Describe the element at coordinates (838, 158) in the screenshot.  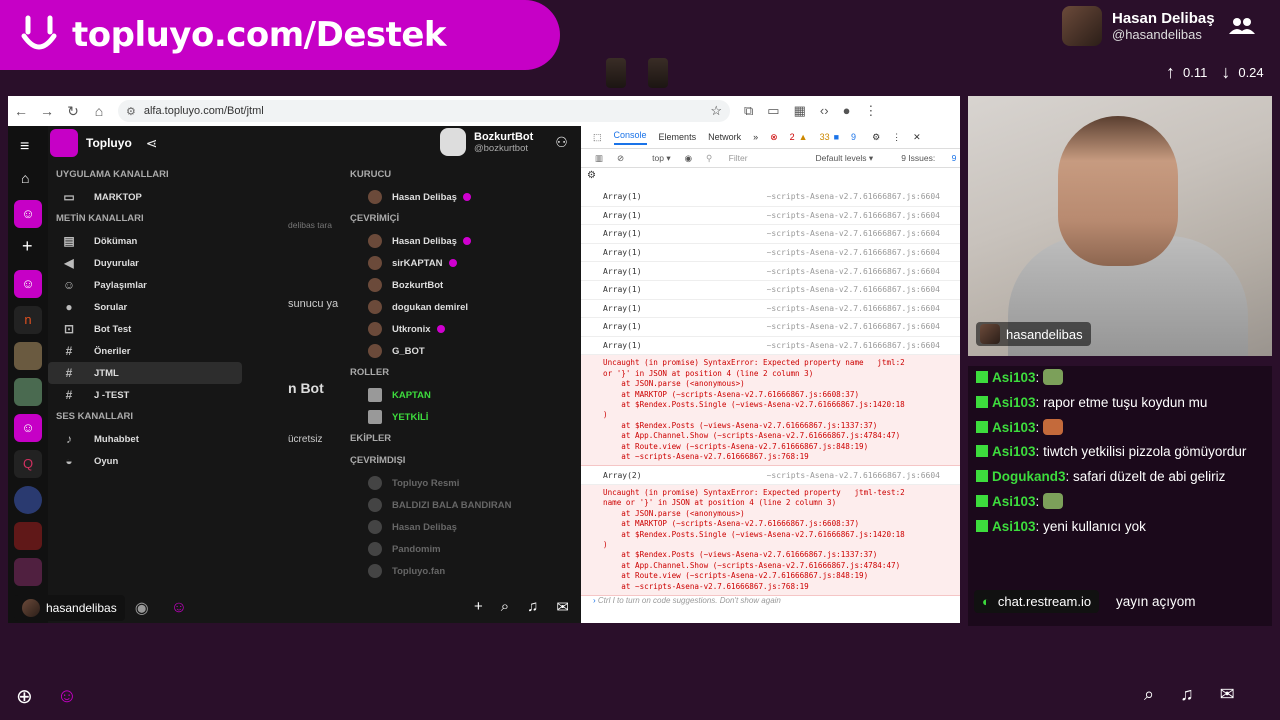
I see `levels-select: Default levels ▾` at that location.